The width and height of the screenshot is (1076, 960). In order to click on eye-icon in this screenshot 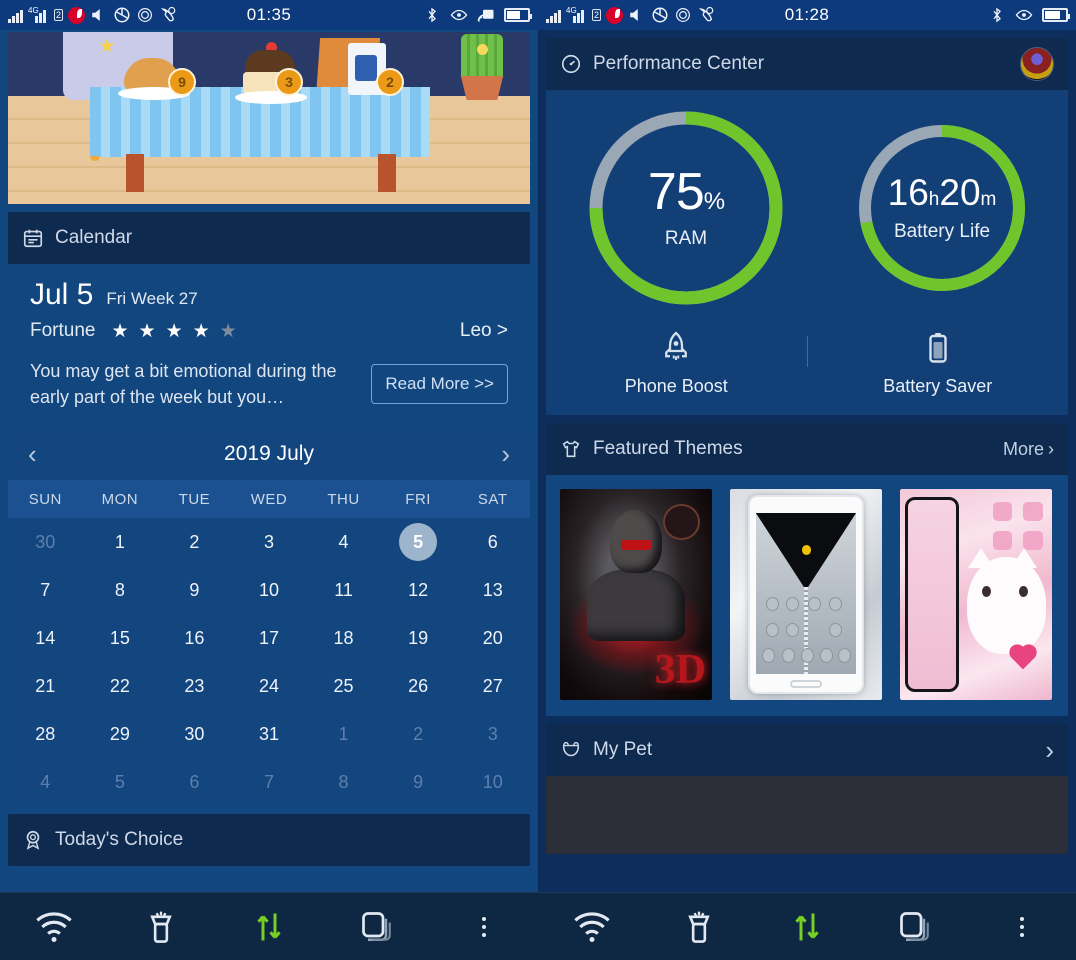, I will do `click(459, 15)`.